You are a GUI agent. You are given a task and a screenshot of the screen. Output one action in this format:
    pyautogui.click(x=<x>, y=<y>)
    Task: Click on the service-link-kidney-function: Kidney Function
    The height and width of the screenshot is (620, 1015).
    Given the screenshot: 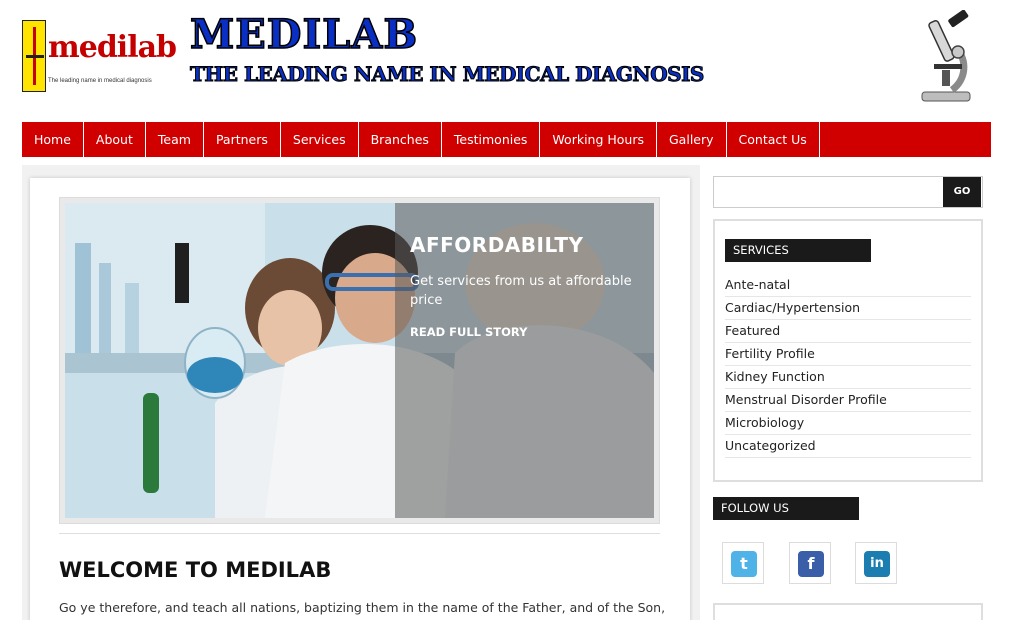 What is the action you would take?
    pyautogui.click(x=848, y=377)
    